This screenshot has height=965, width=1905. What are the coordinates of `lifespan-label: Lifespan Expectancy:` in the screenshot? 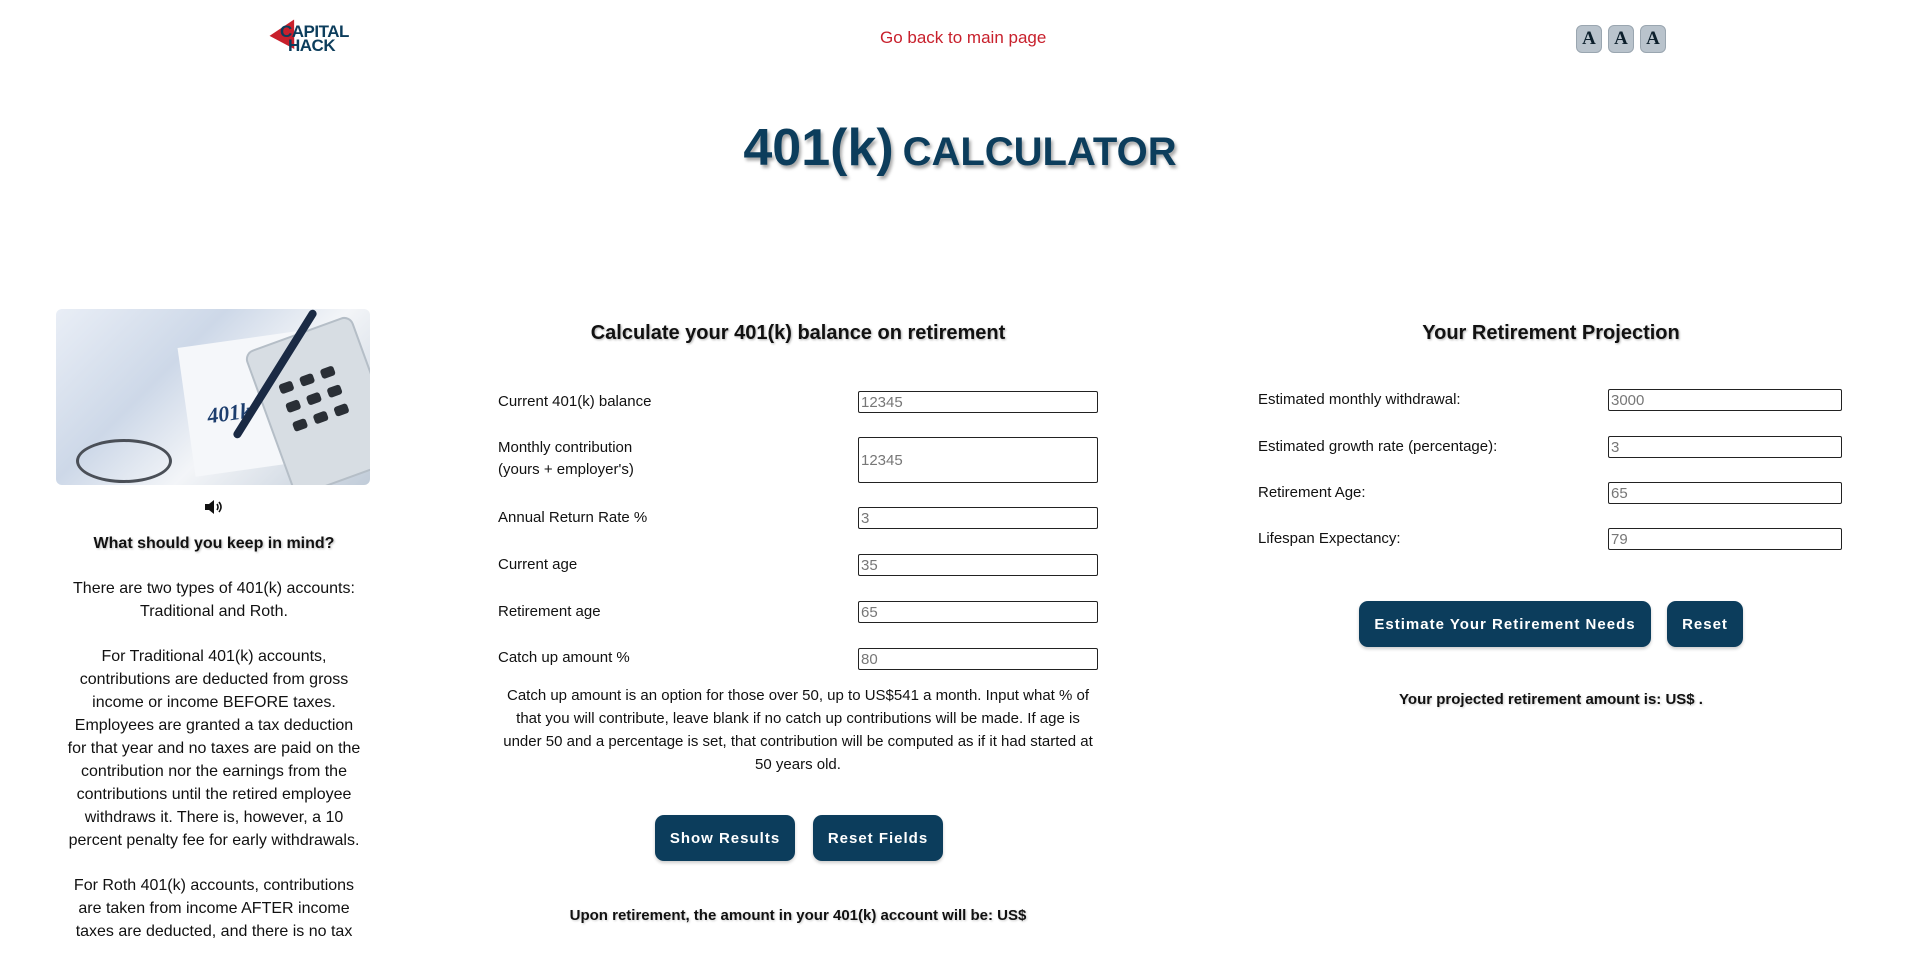 It's located at (1329, 538).